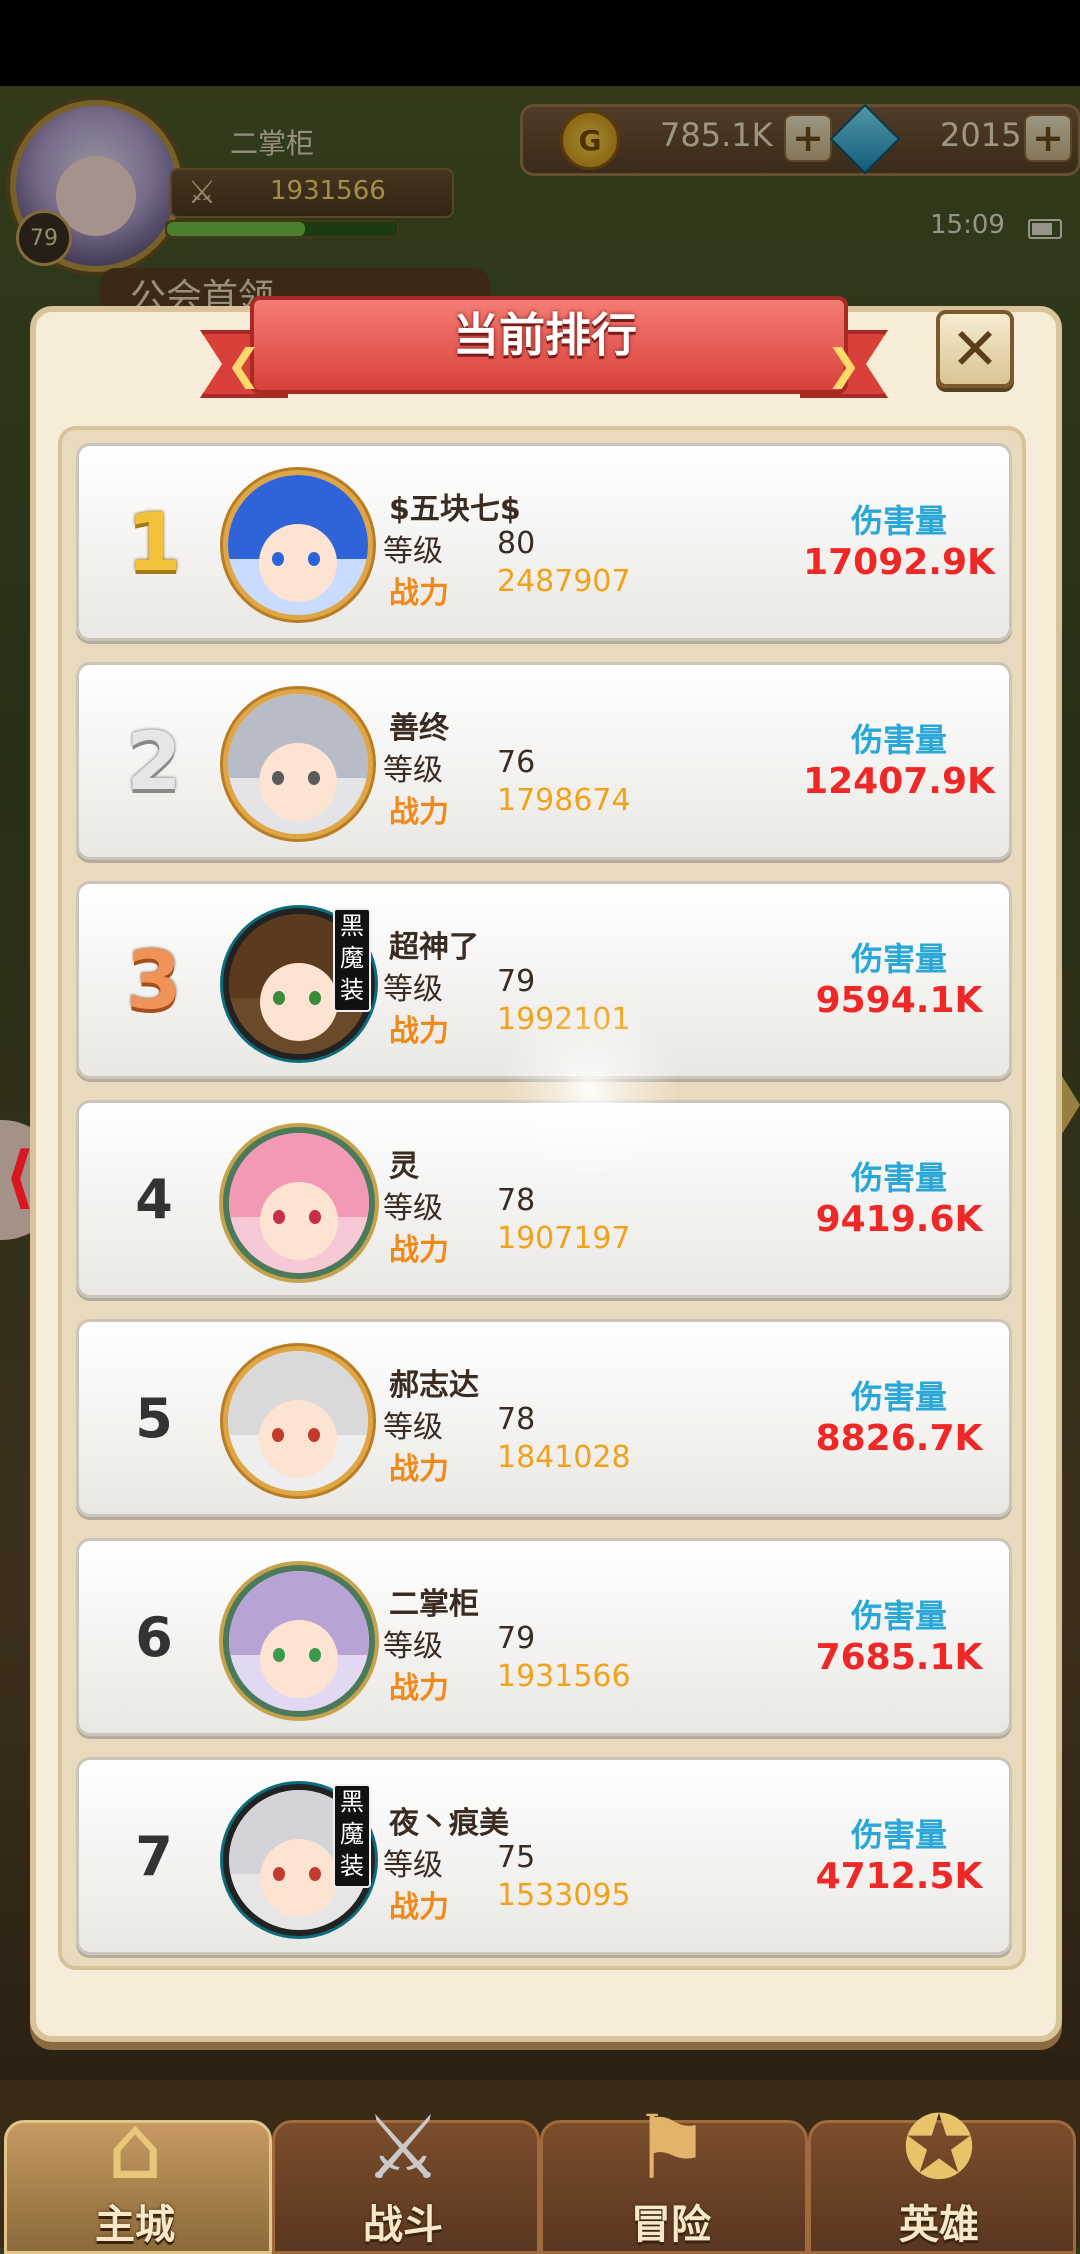 The width and height of the screenshot is (1080, 2254). I want to click on rank-number: 7, so click(154, 1856).